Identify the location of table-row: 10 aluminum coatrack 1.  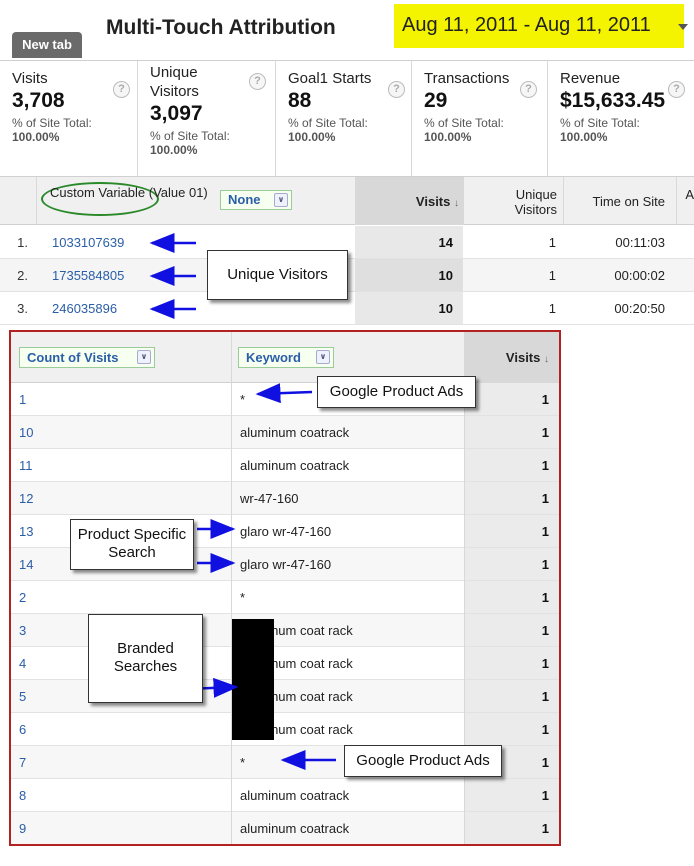
(285, 432).